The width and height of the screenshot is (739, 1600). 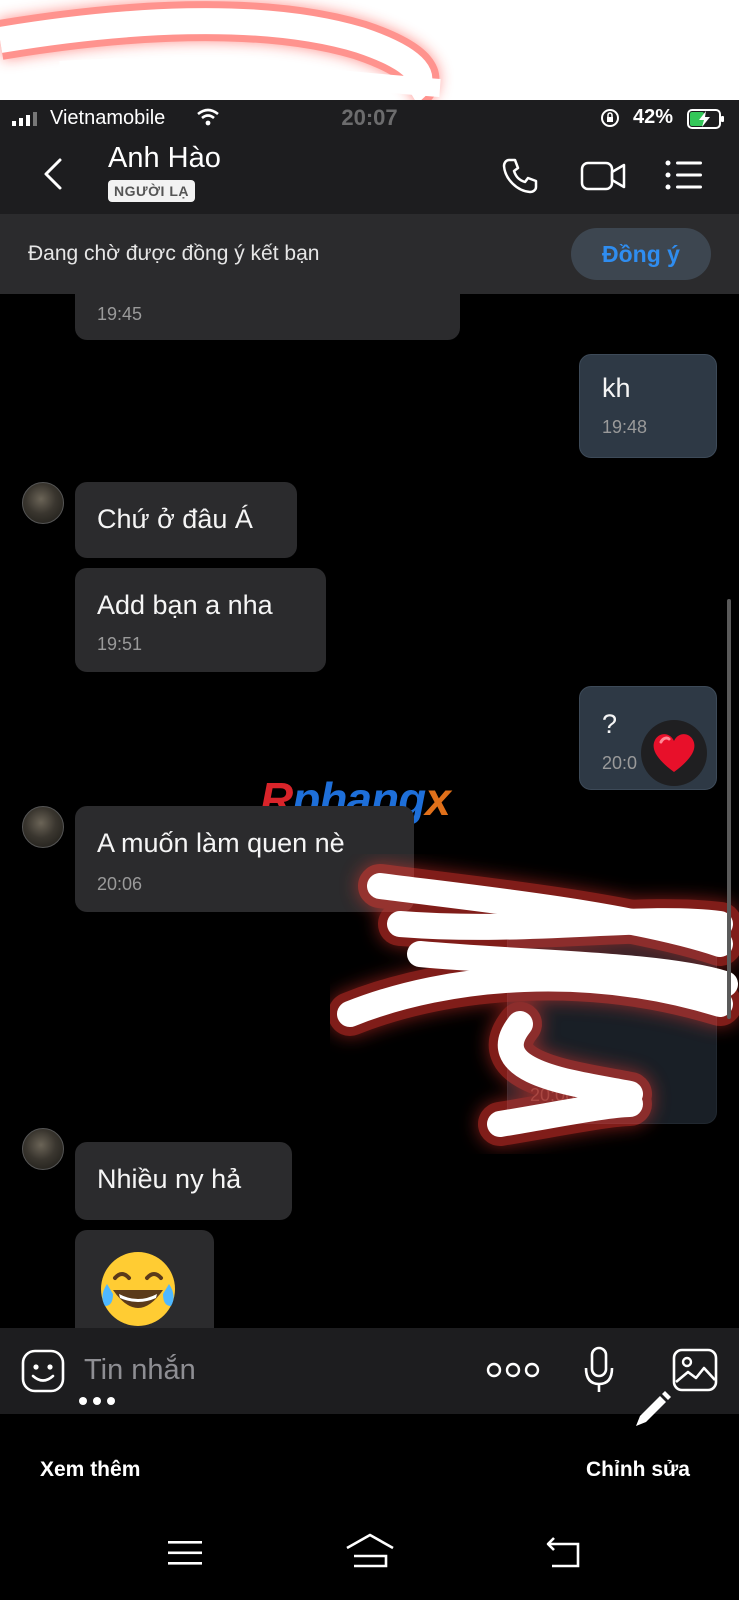 I want to click on edit-button: Chỉnh sửa, so click(x=638, y=1470).